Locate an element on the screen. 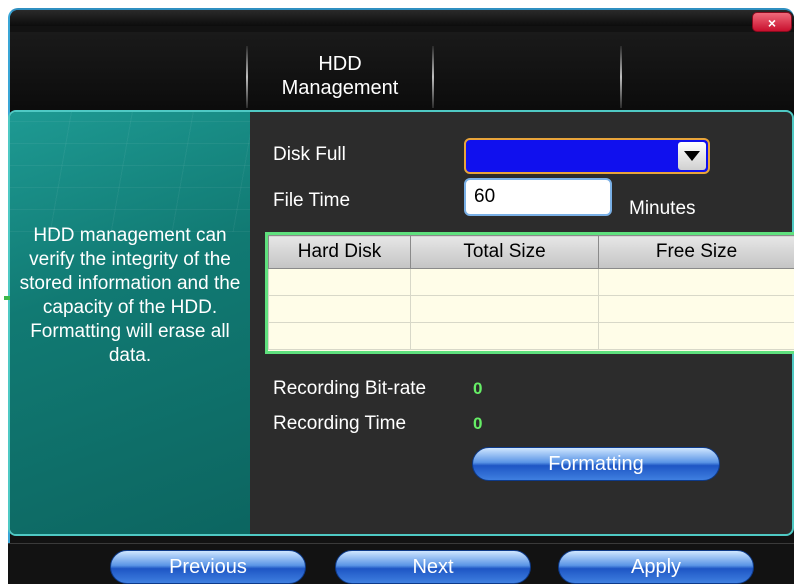 The image size is (794, 584). tab-bar: HDD Management is located at coordinates (402, 76).